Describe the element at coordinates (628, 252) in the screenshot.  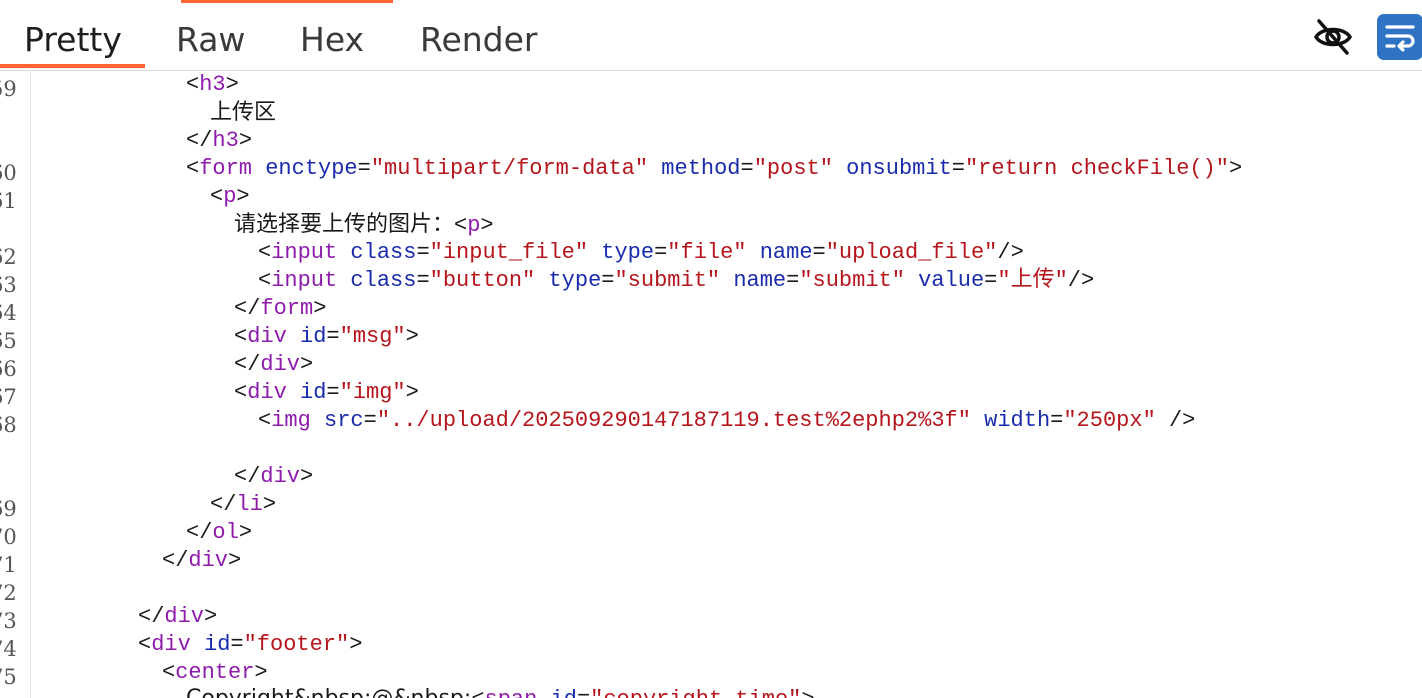
I see `attr-name: type` at that location.